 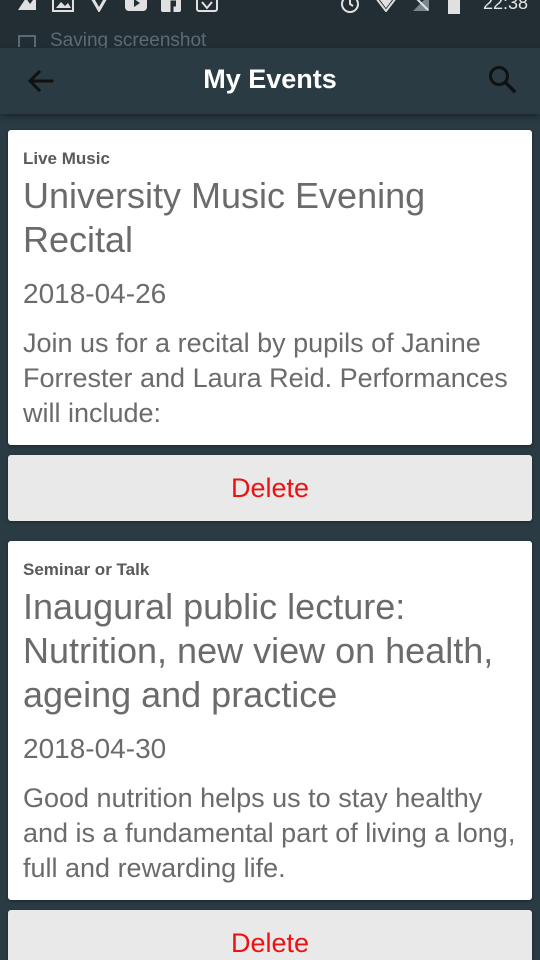 What do you see at coordinates (99, 6) in the screenshot?
I see `vpn-icon` at bounding box center [99, 6].